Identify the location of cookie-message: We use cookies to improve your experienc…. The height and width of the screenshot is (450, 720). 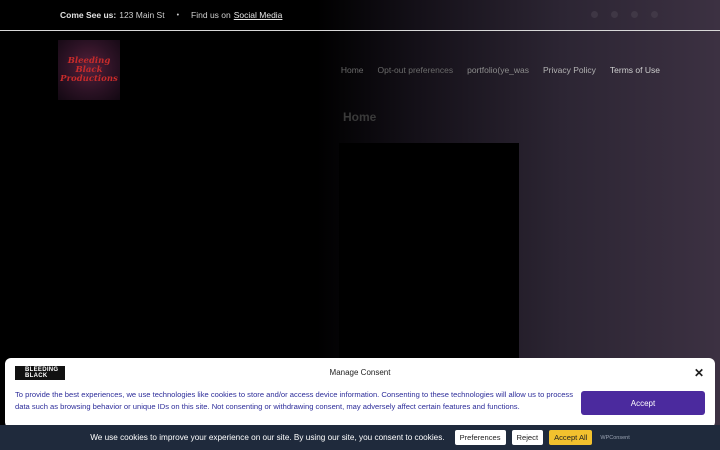
(267, 437).